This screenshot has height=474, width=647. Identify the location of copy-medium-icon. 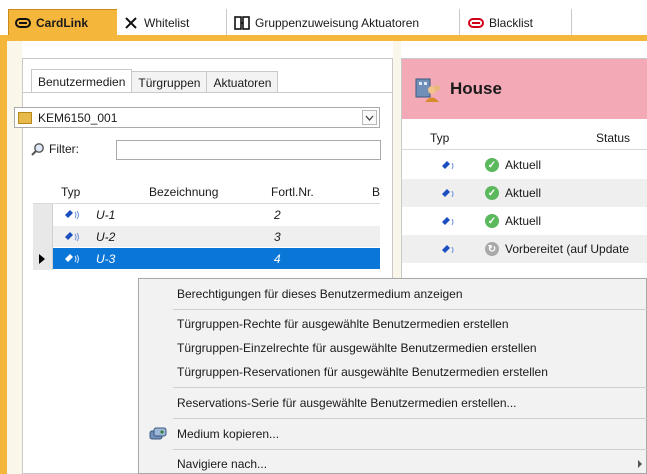
(158, 434).